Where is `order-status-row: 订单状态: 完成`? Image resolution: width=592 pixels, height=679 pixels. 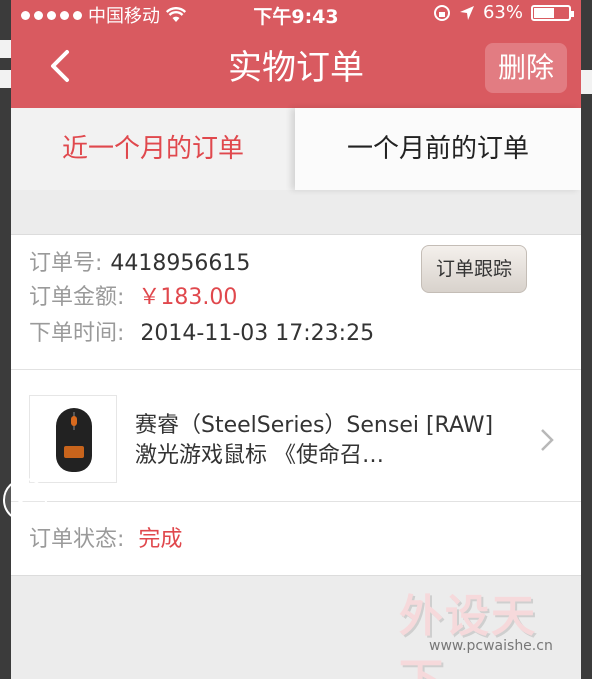 order-status-row: 订单状态: 完成 is located at coordinates (105, 540).